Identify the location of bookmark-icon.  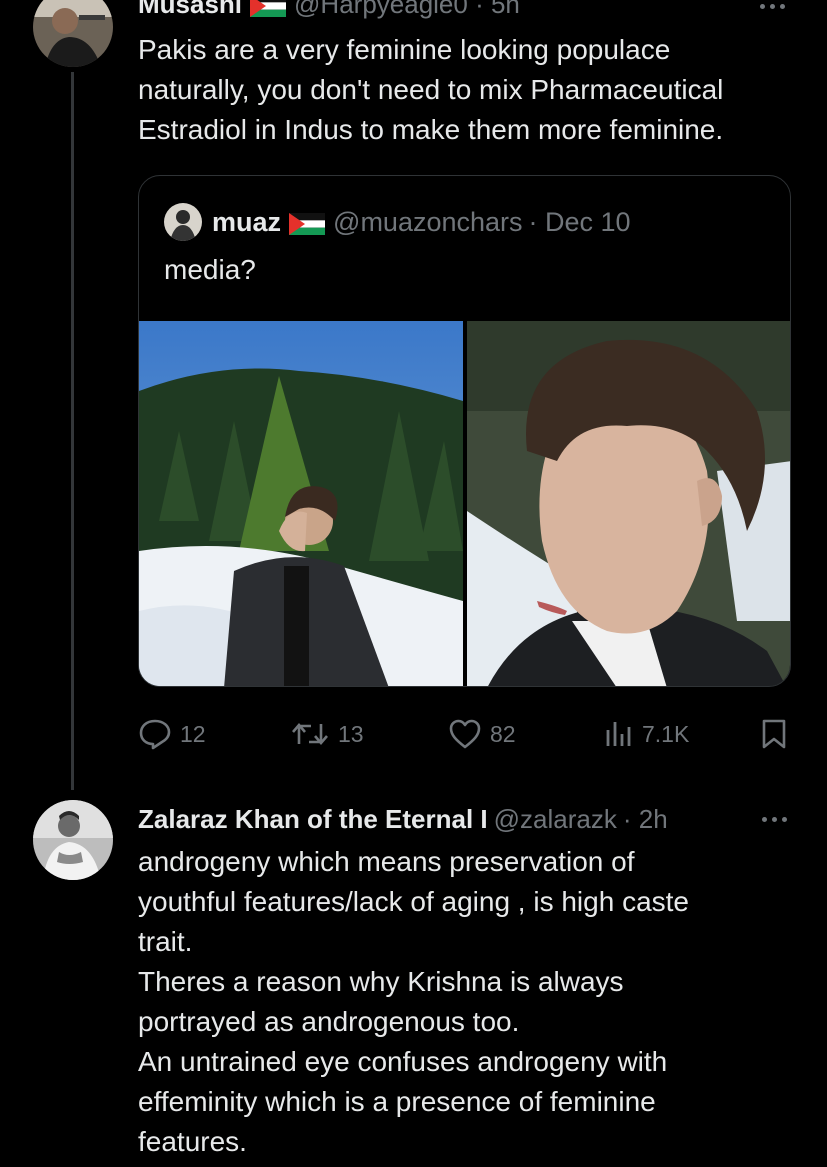
(774, 734).